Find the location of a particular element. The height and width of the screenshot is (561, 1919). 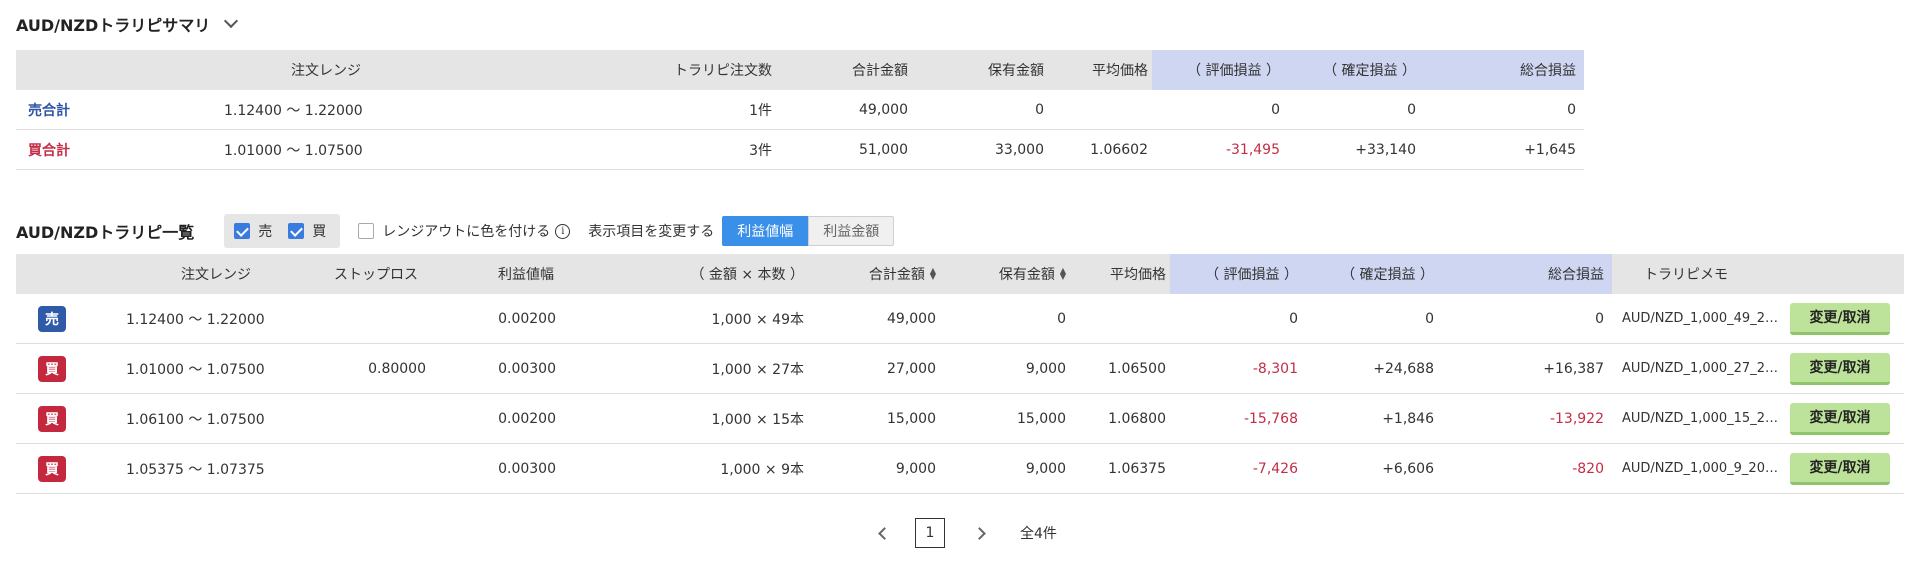

summary-header-range: 注文レンジ is located at coordinates (326, 71).